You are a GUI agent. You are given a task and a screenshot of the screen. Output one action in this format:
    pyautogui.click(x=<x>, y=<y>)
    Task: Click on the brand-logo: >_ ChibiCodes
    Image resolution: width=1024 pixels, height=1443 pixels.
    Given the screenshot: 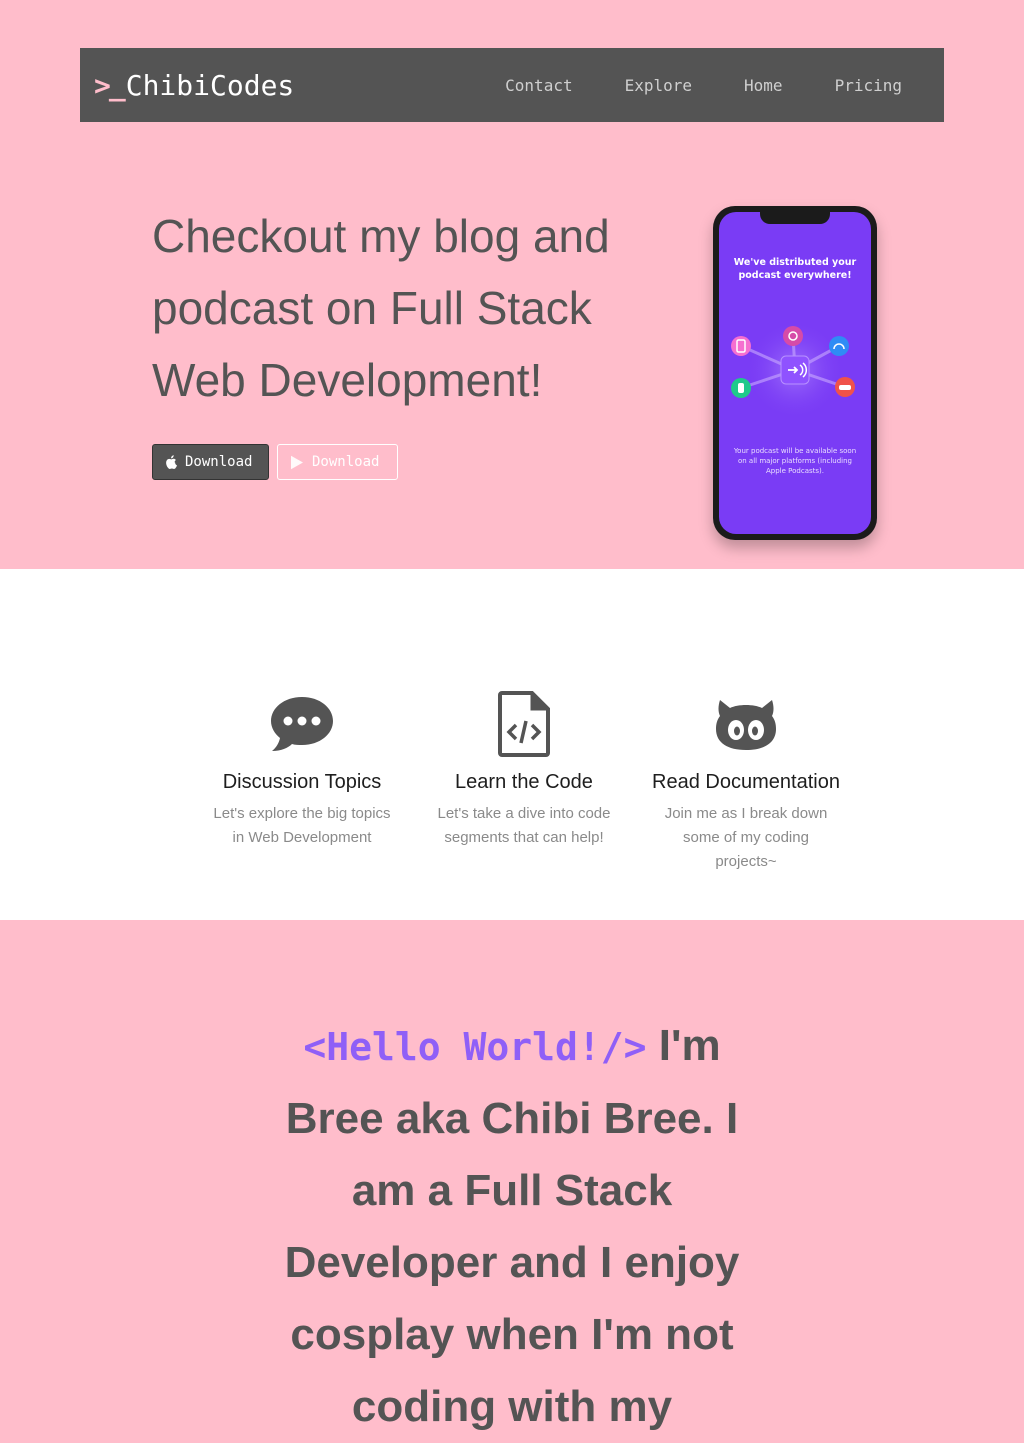 What is the action you would take?
    pyautogui.click(x=194, y=85)
    